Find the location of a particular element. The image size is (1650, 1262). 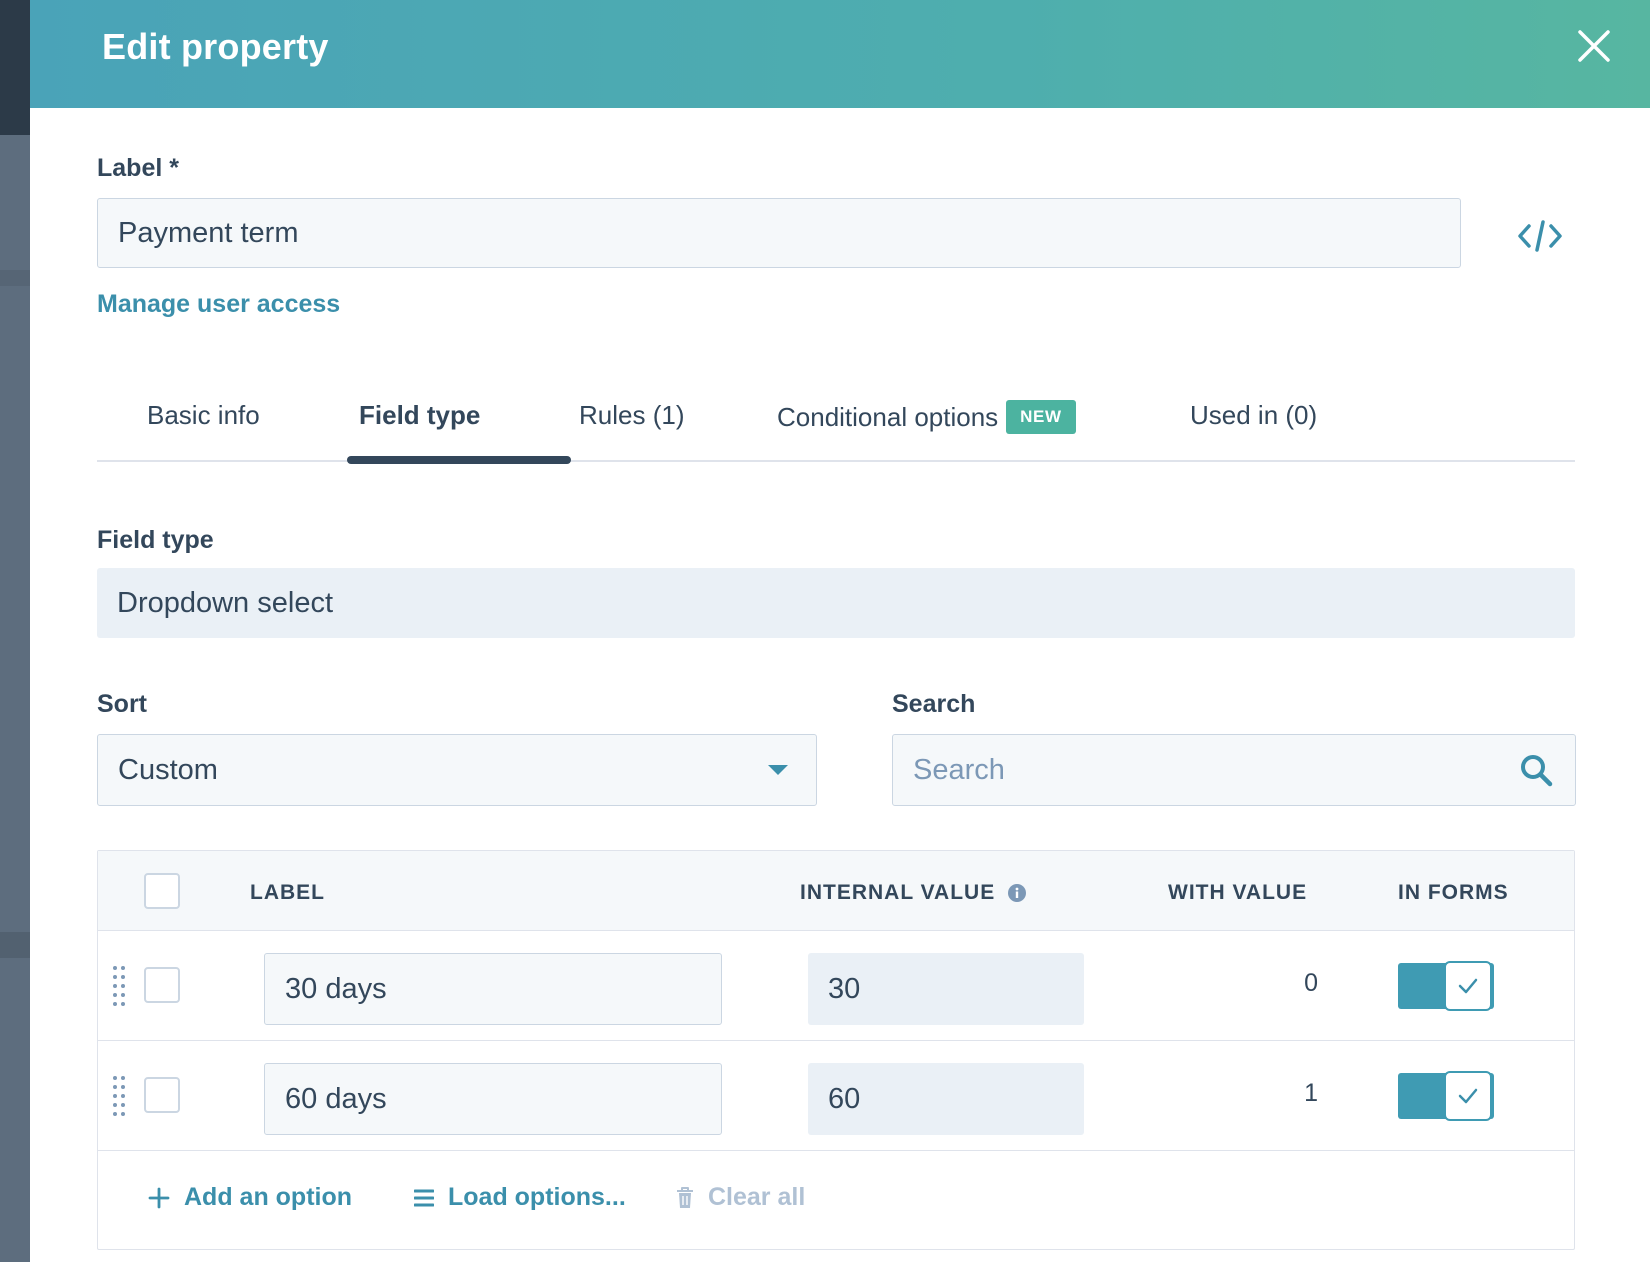

tab-basic-info: Basic info is located at coordinates (203, 415).